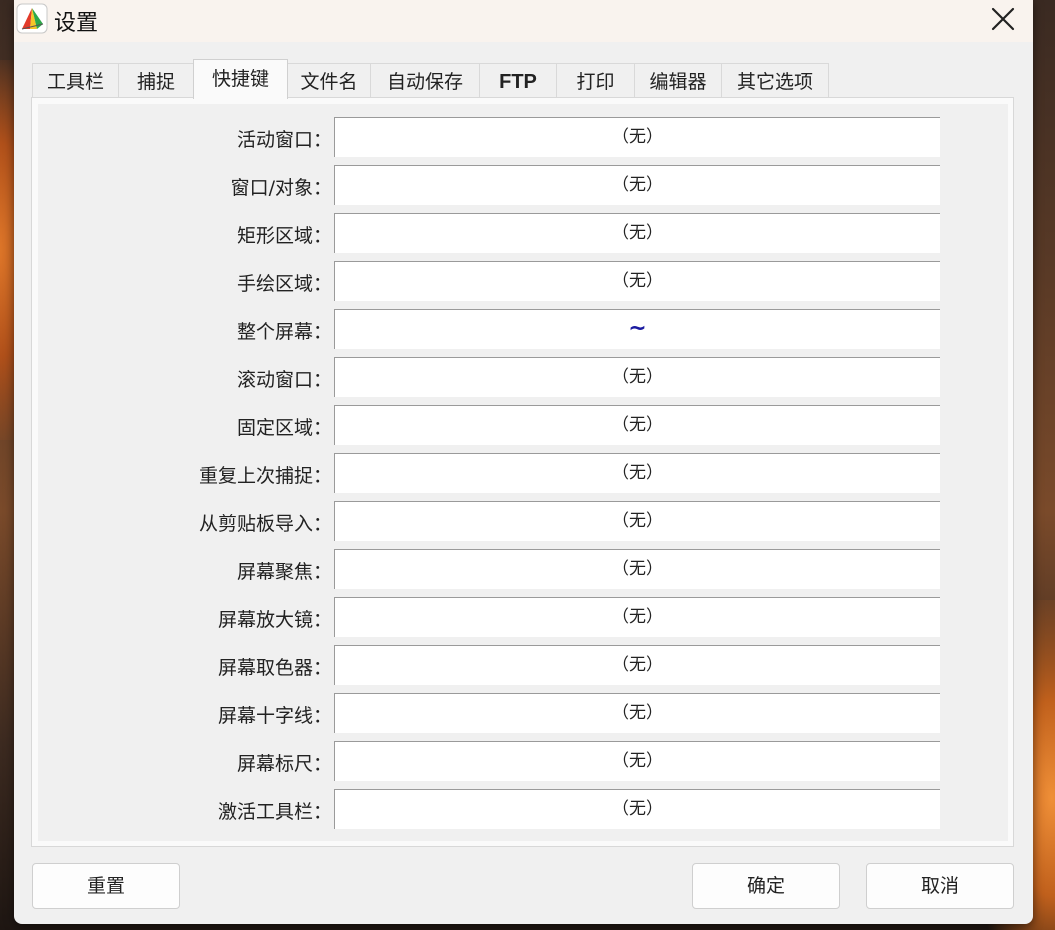  I want to click on hotkey-row-color-picker: 屏幕取色器： （无）, so click(523, 665).